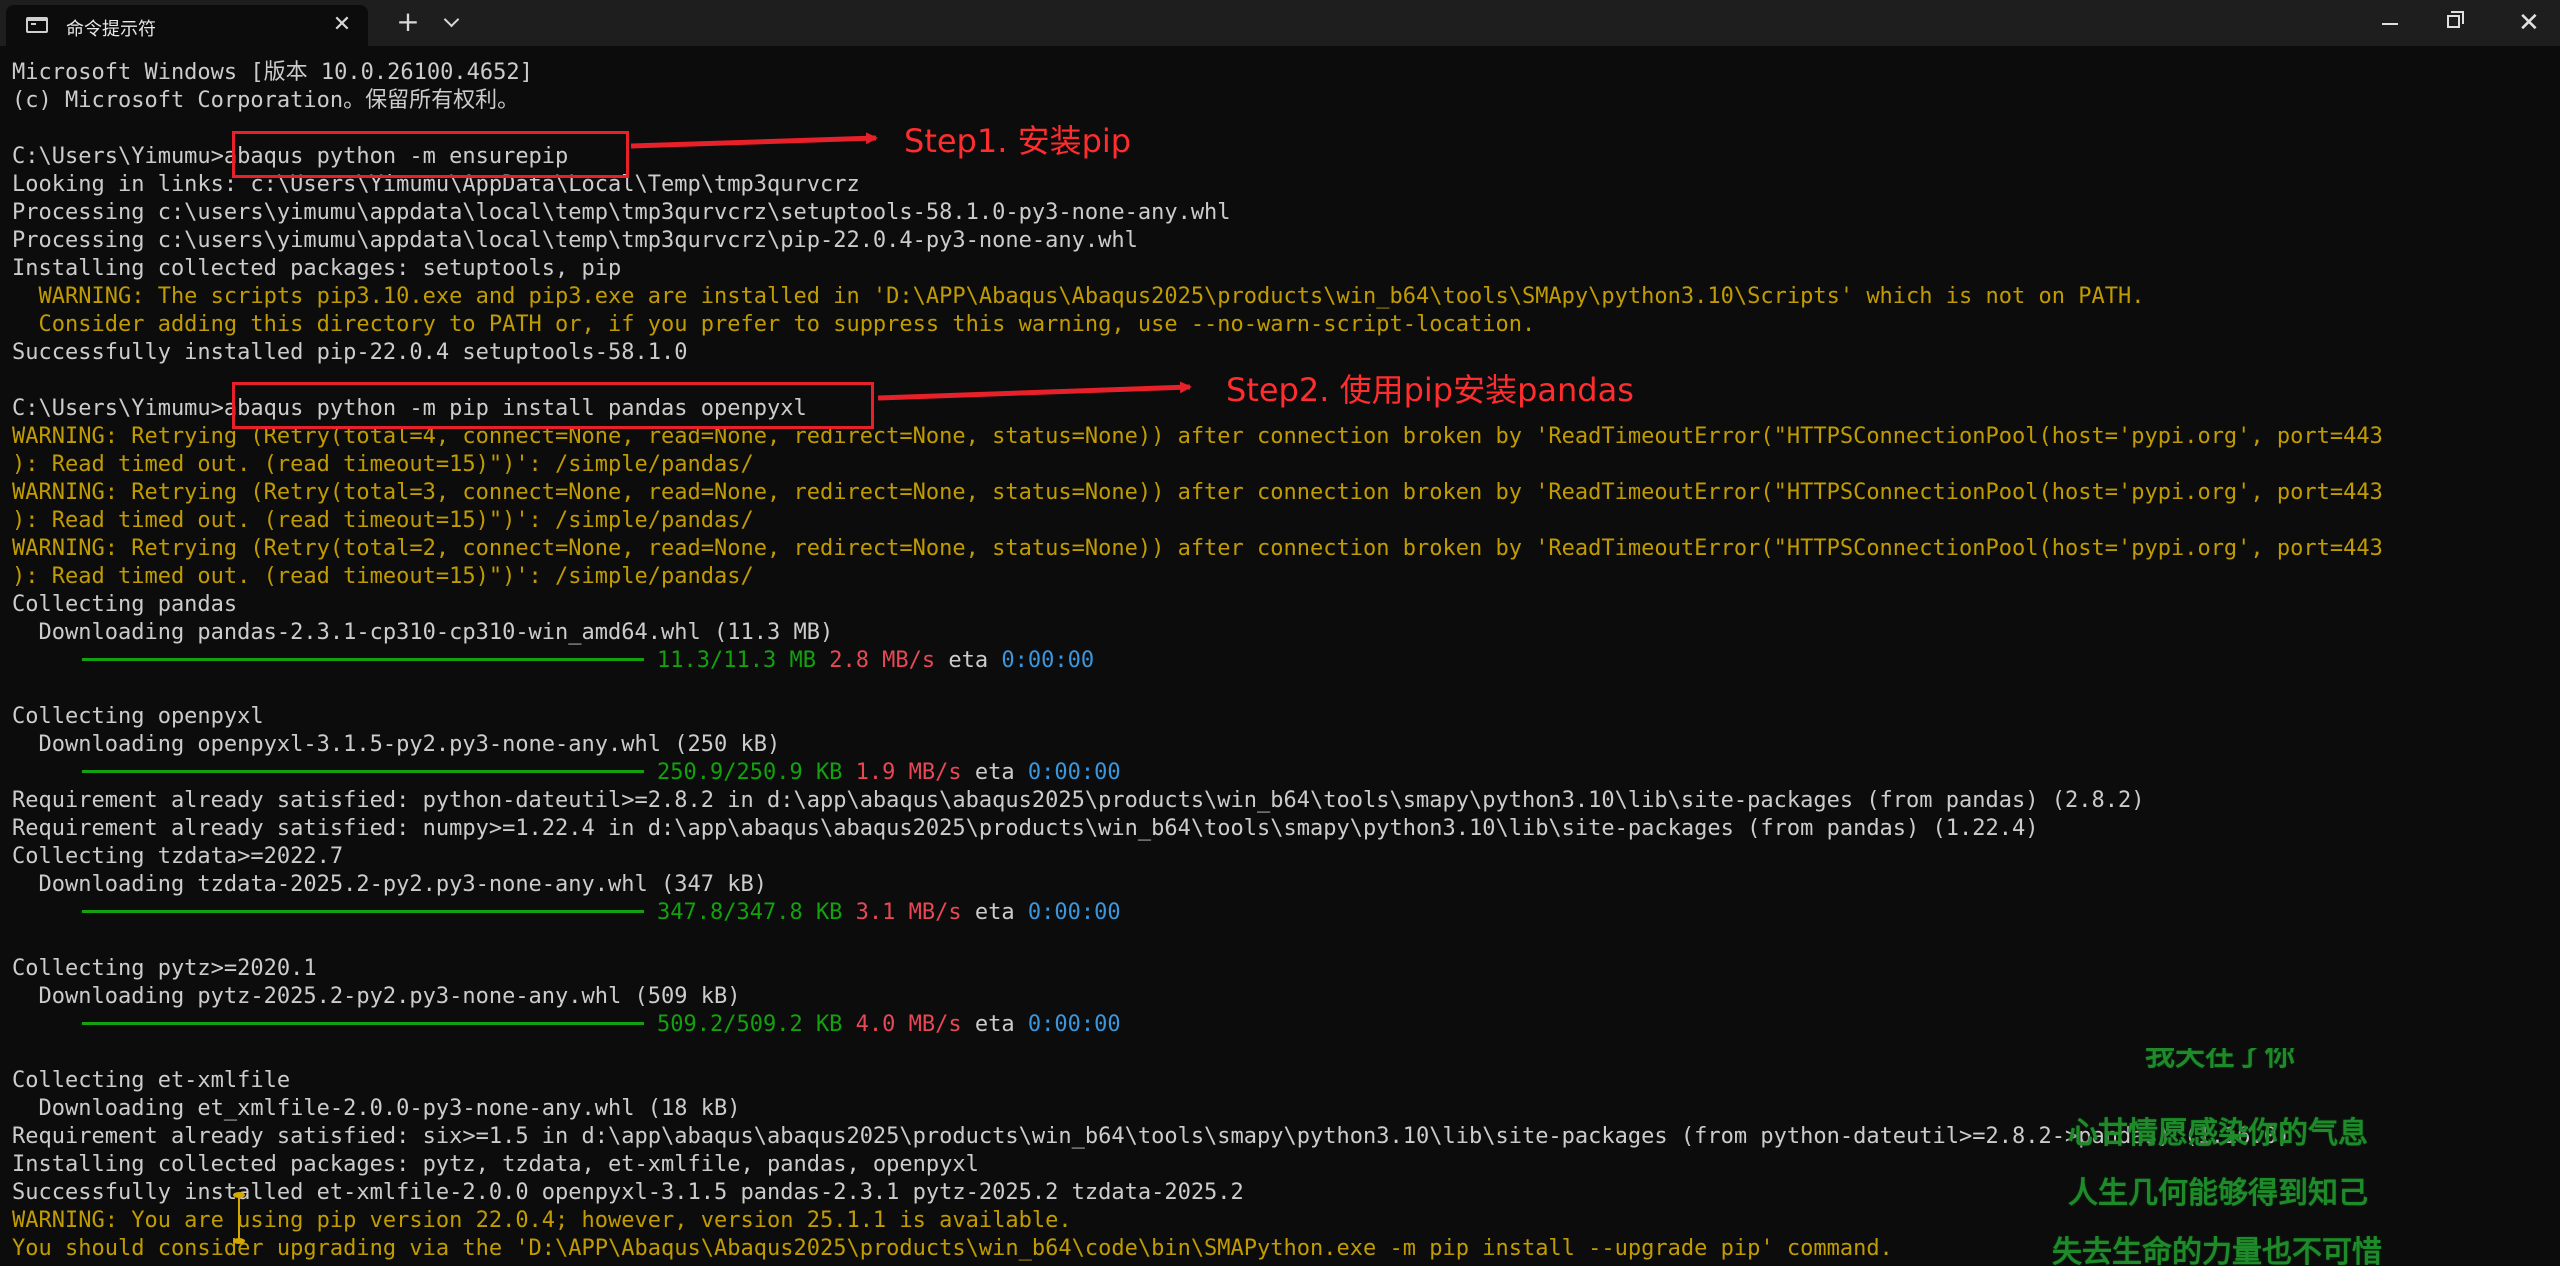 The width and height of the screenshot is (2560, 1266). I want to click on step1-highlight-box, so click(430, 154).